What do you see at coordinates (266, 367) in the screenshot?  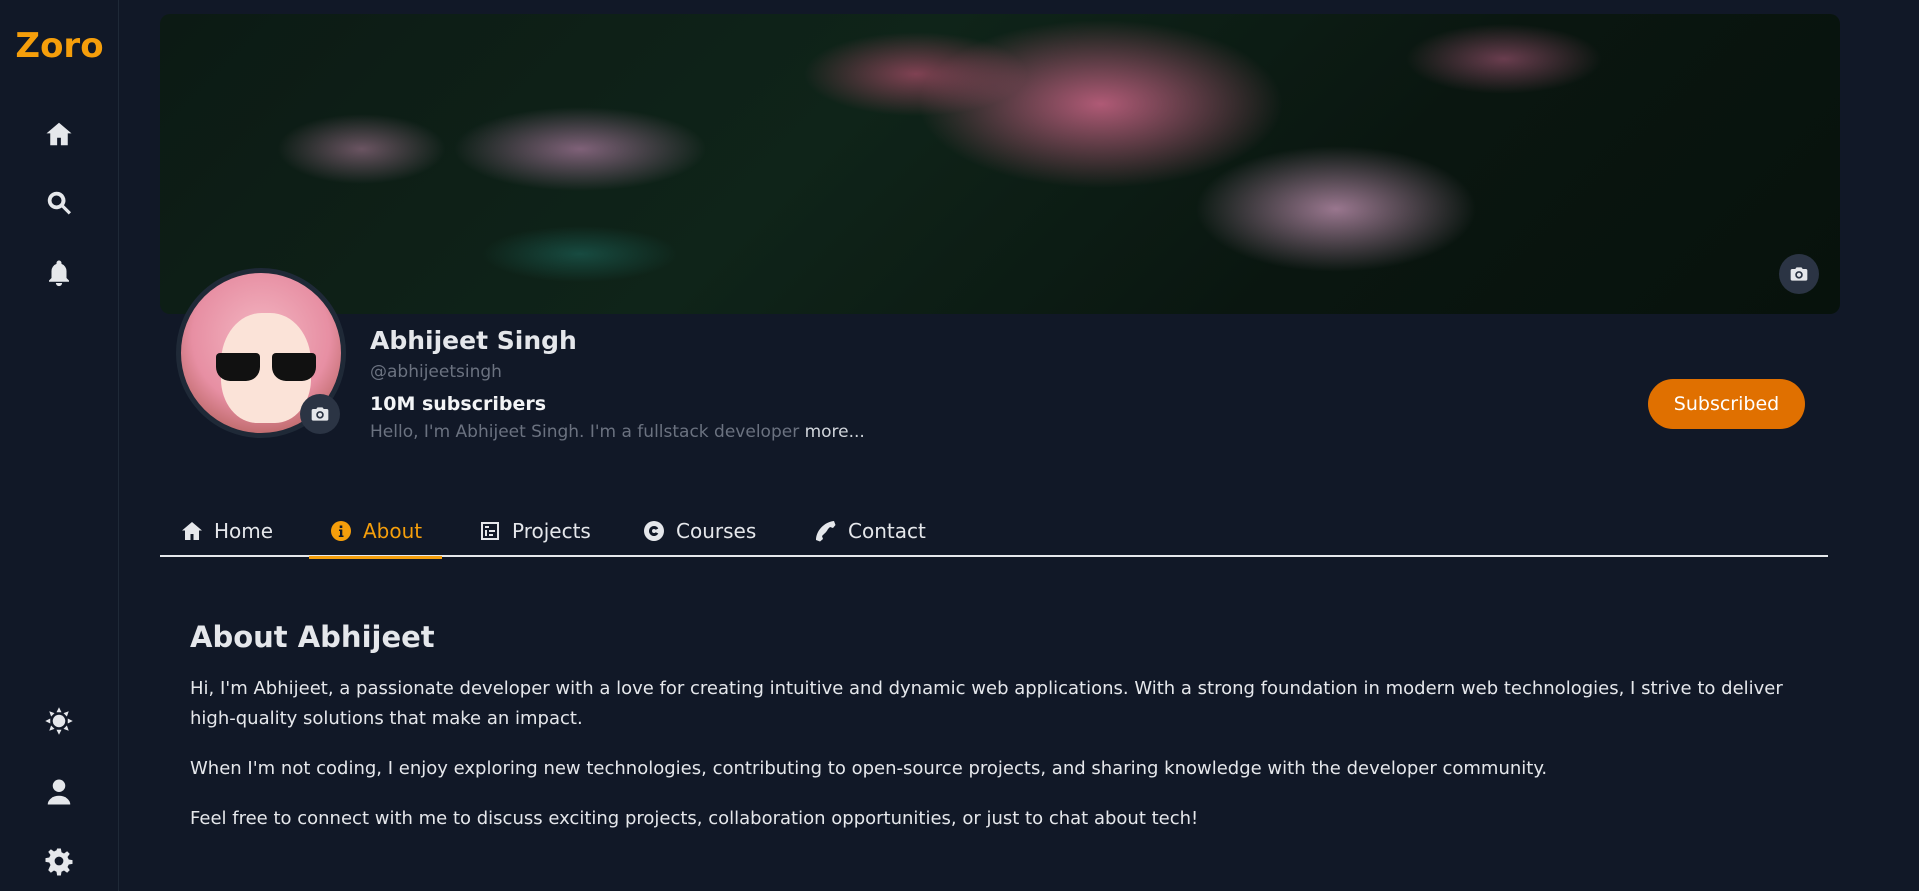 I see `avatar-sunglasses` at bounding box center [266, 367].